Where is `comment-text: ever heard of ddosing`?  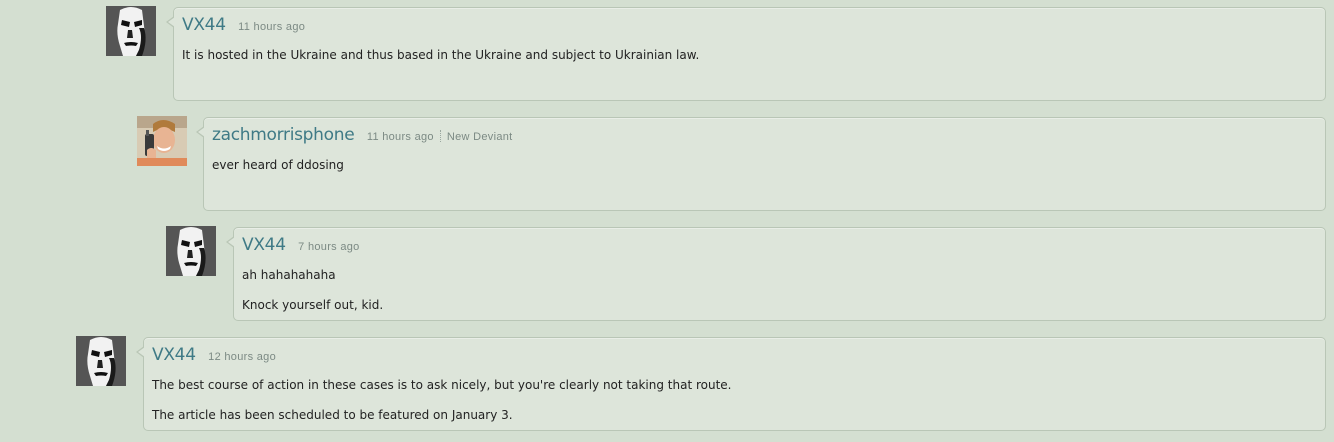
comment-text: ever heard of ddosing is located at coordinates (278, 165).